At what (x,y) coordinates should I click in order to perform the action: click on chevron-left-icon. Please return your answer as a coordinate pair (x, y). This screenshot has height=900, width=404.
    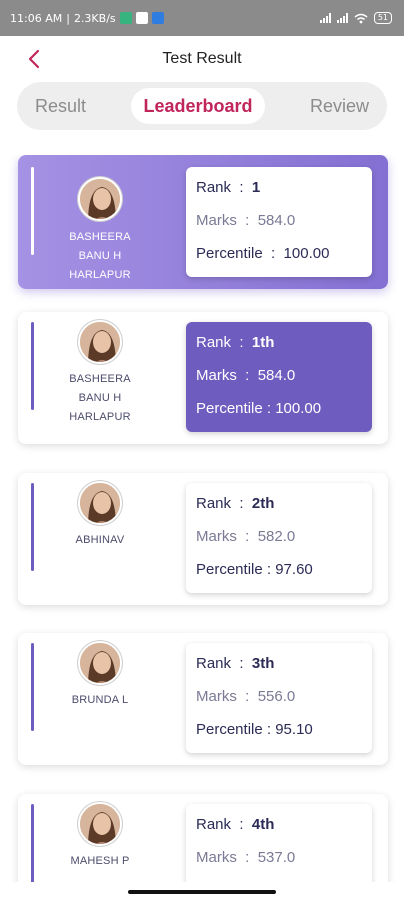
    Looking at the image, I should click on (34, 59).